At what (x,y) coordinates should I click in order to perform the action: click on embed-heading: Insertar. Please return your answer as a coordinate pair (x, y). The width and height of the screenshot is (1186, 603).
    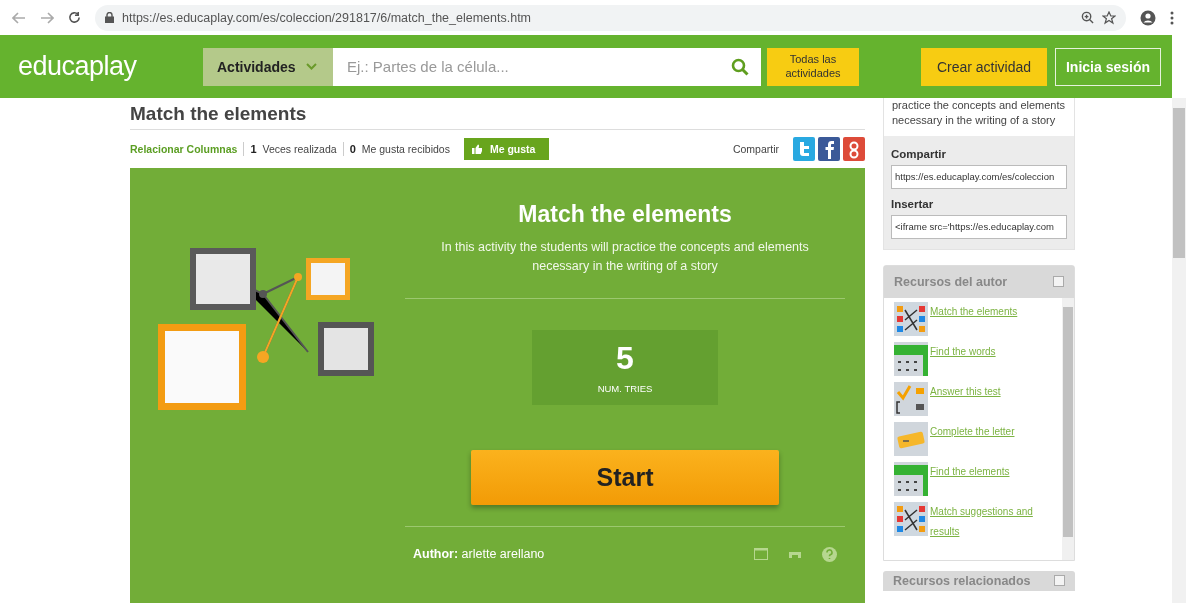
    Looking at the image, I should click on (913, 203).